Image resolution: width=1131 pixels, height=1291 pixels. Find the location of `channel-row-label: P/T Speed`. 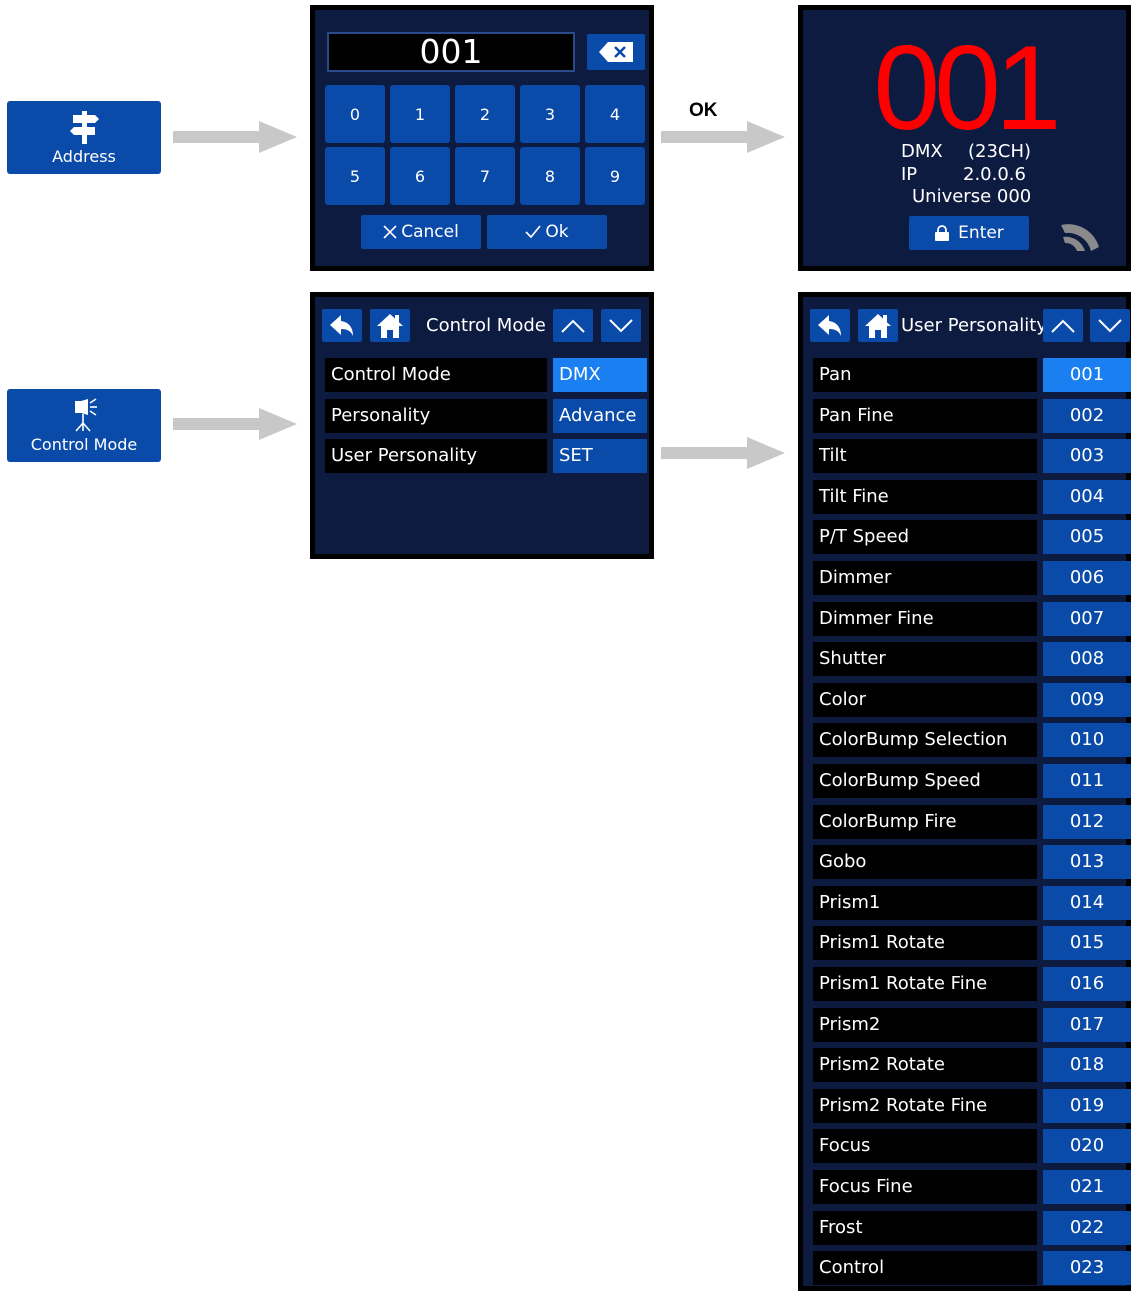

channel-row-label: P/T Speed is located at coordinates (925, 537).